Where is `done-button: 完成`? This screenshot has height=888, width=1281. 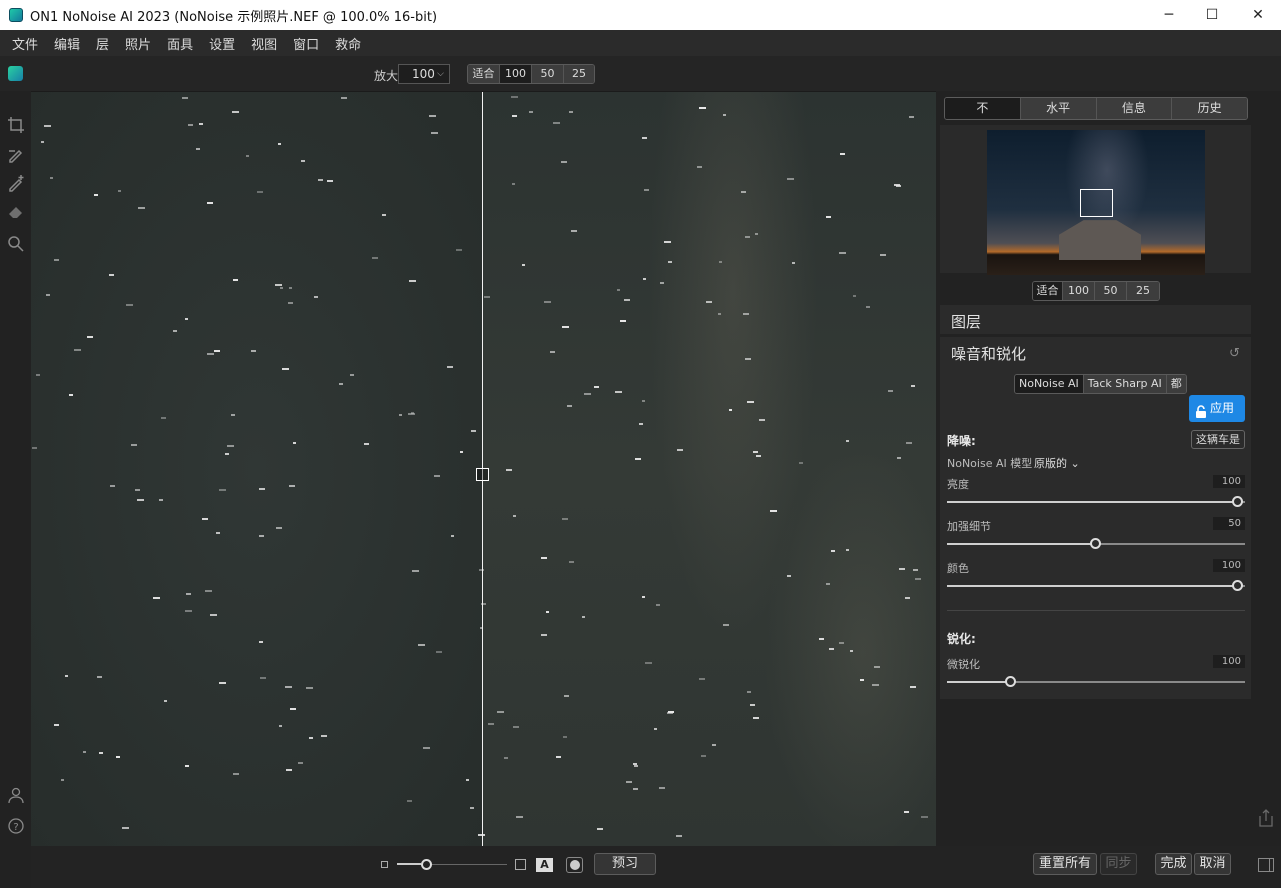
done-button: 完成 is located at coordinates (1173, 864).